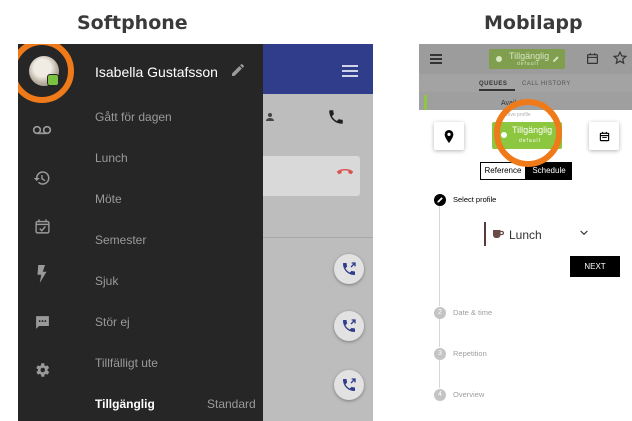 The width and height of the screenshot is (632, 421). What do you see at coordinates (525, 235) in the screenshot?
I see `profile-select: Lunch` at bounding box center [525, 235].